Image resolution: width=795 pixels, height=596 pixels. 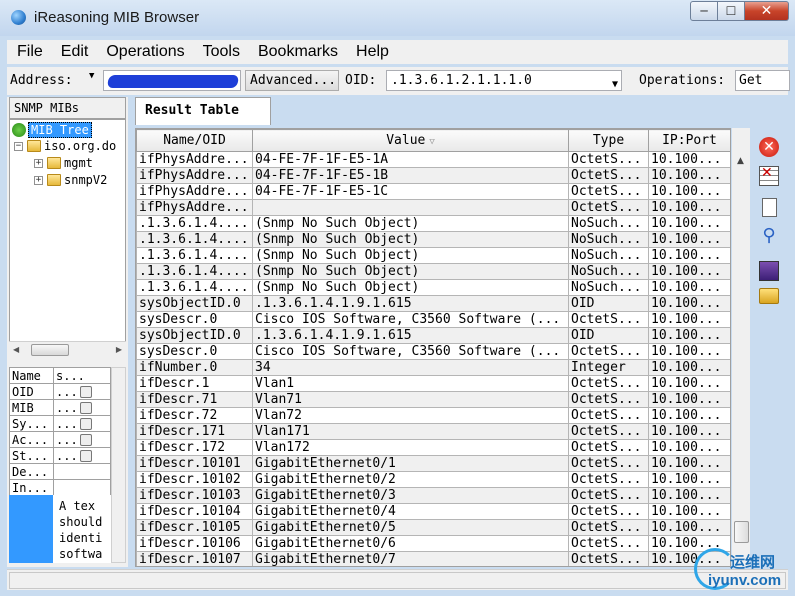 What do you see at coordinates (194, 463) in the screenshot?
I see `cell-name-oid: ifDescr.10101` at bounding box center [194, 463].